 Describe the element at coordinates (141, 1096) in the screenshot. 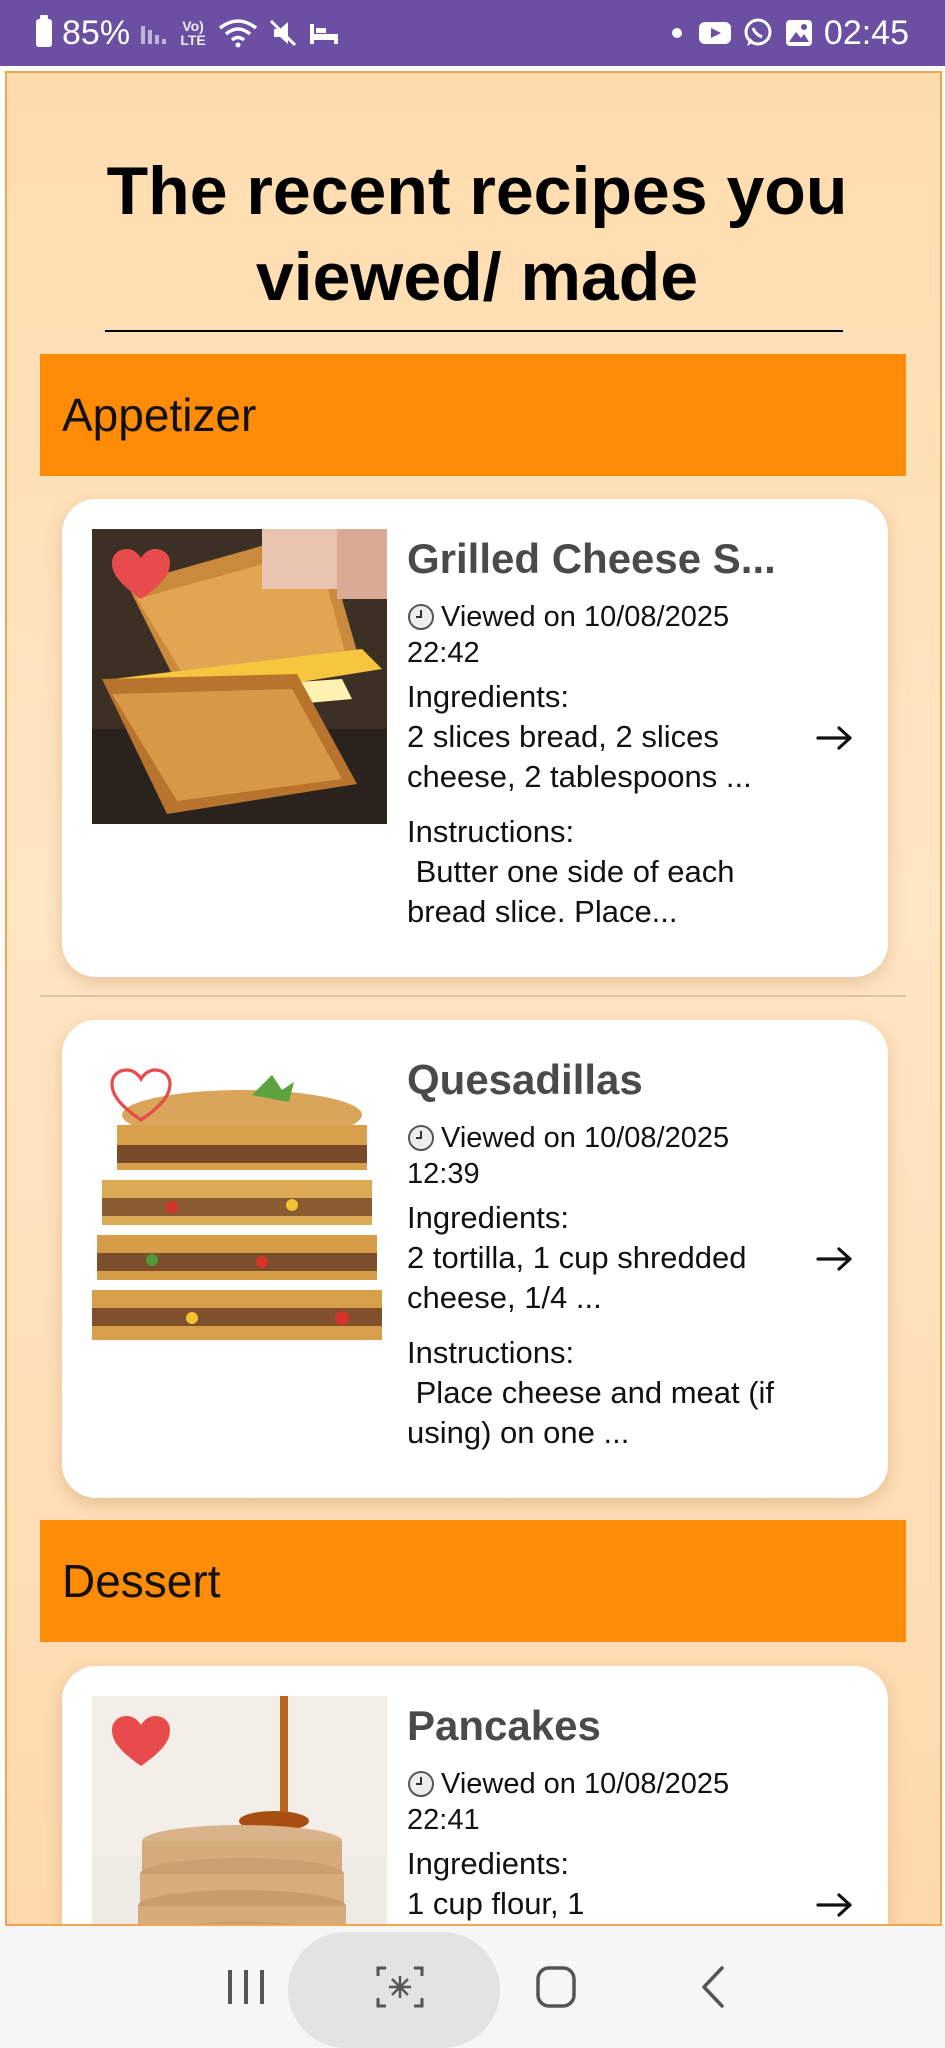

I see `favorite-heart-outline-icon` at that location.